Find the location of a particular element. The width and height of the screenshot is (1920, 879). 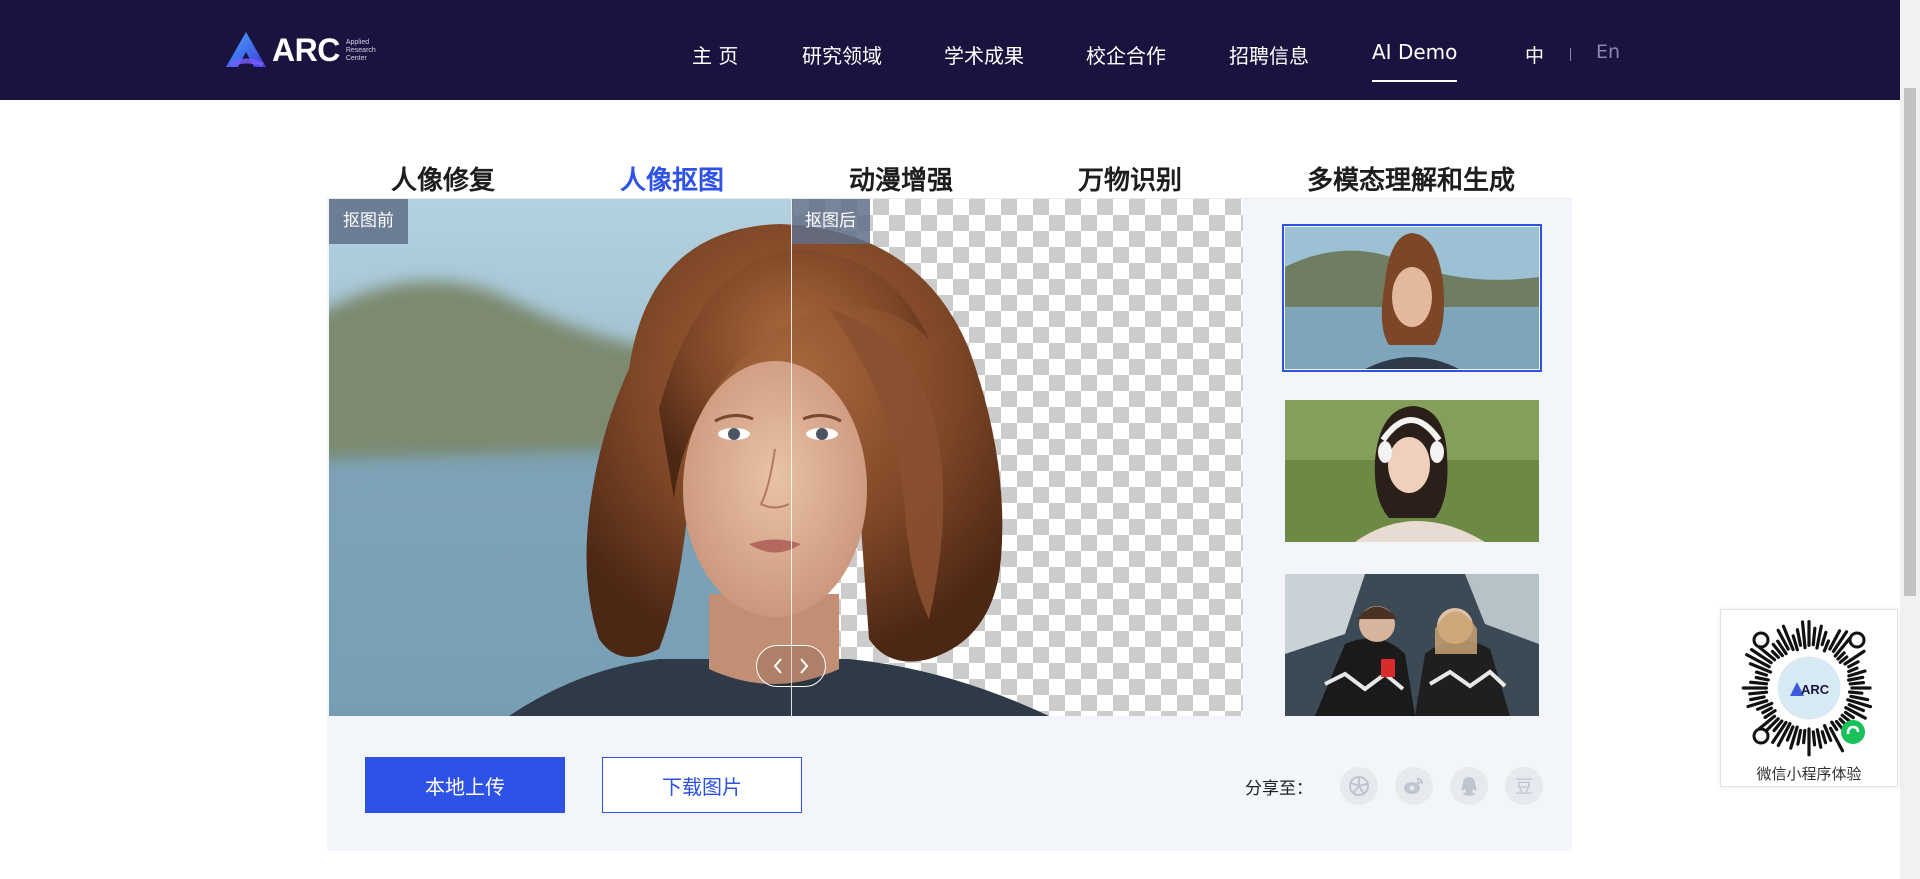

page-scrollbar is located at coordinates (1910, 439).